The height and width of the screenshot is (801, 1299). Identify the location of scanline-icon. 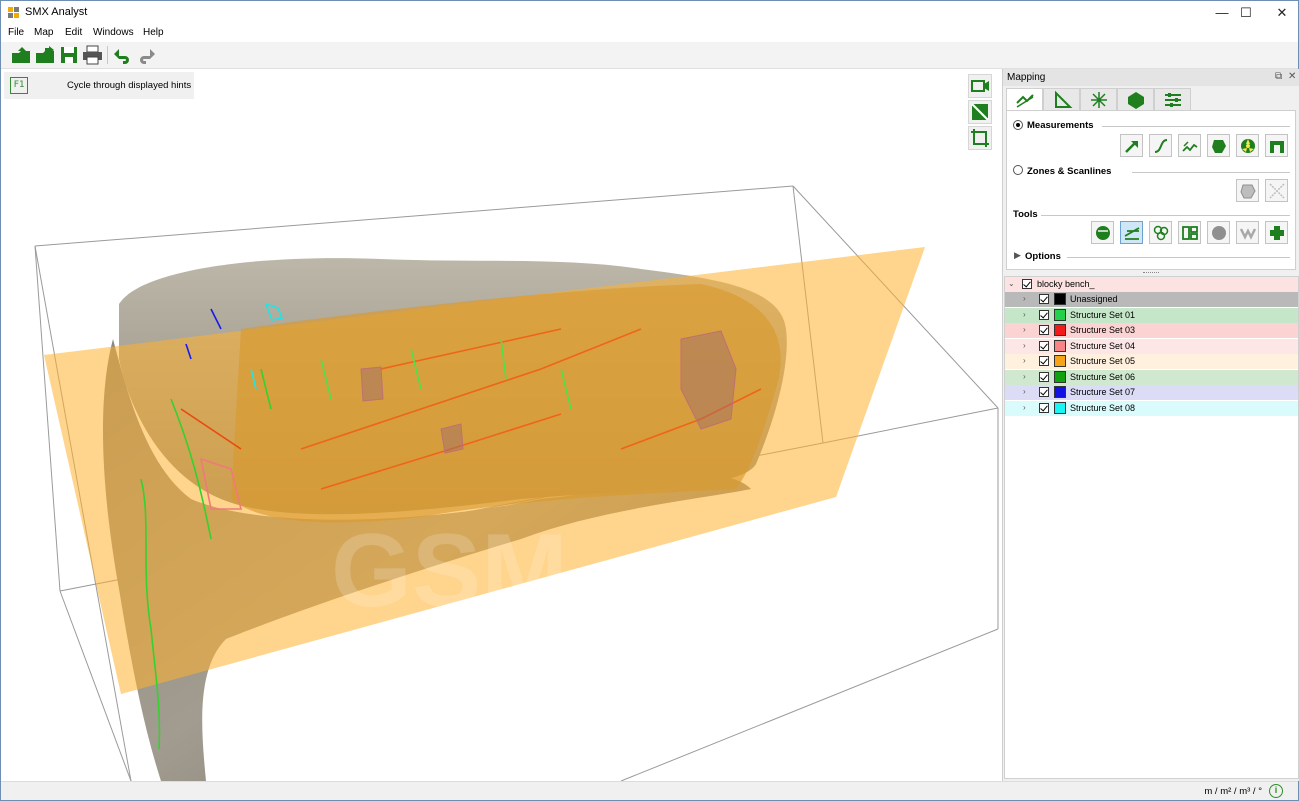
(1276, 190).